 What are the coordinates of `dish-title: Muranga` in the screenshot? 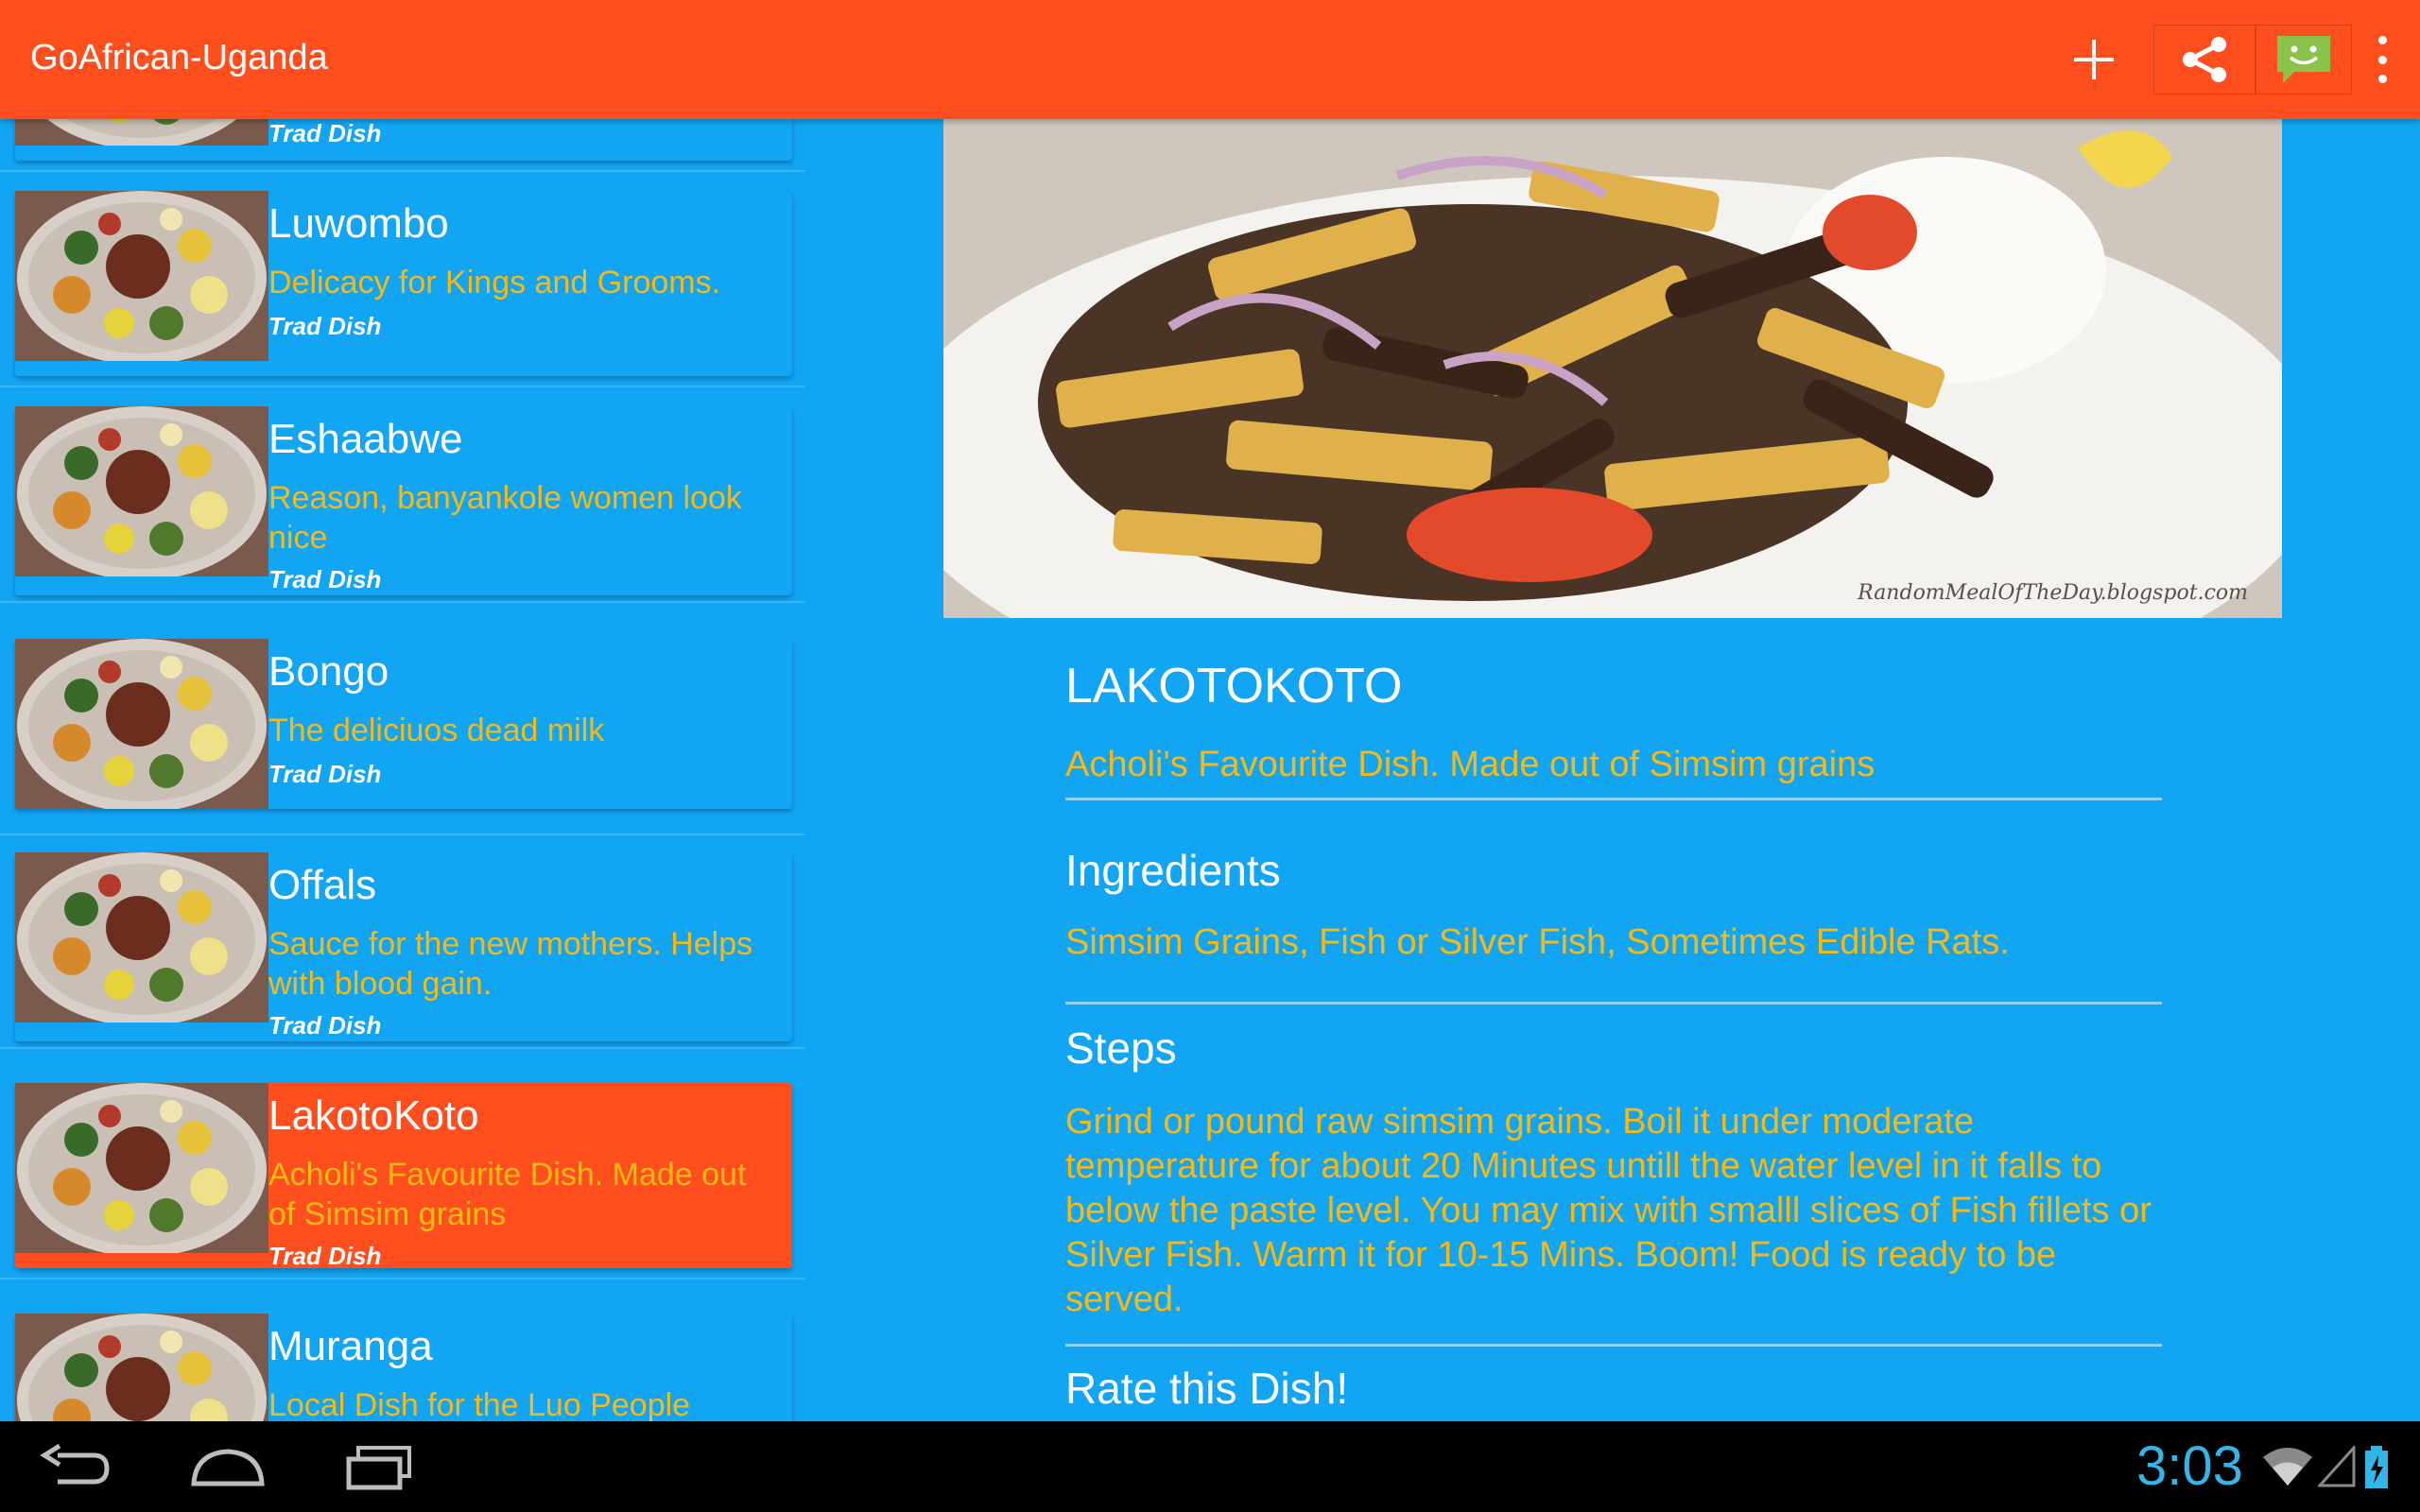 It's located at (350, 1346).